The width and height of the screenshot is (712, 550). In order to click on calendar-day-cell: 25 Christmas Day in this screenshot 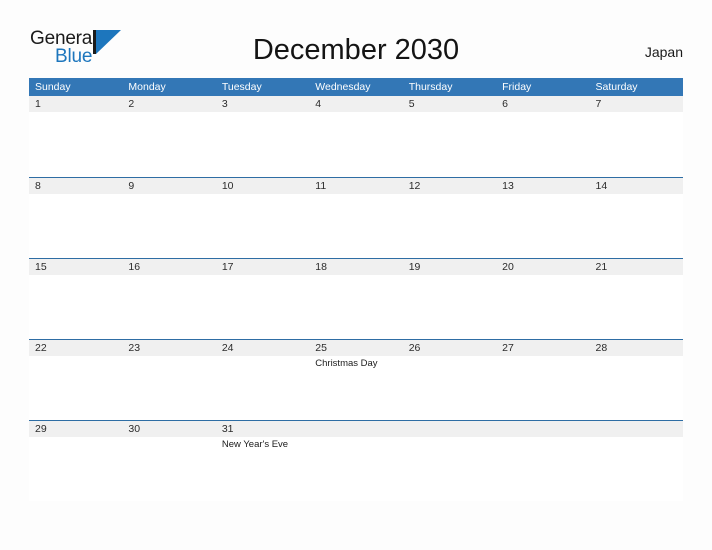, I will do `click(355, 380)`.